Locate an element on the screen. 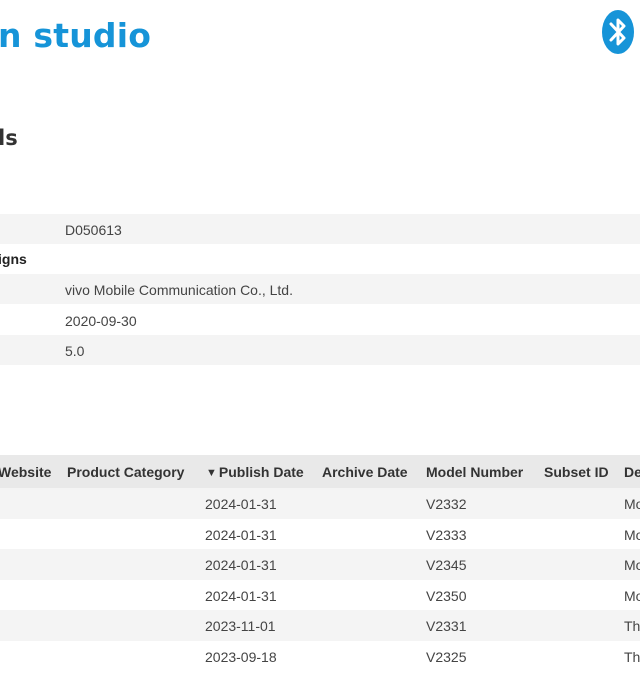 The height and width of the screenshot is (675, 640). column-header-product-category: Product Category is located at coordinates (125, 472).